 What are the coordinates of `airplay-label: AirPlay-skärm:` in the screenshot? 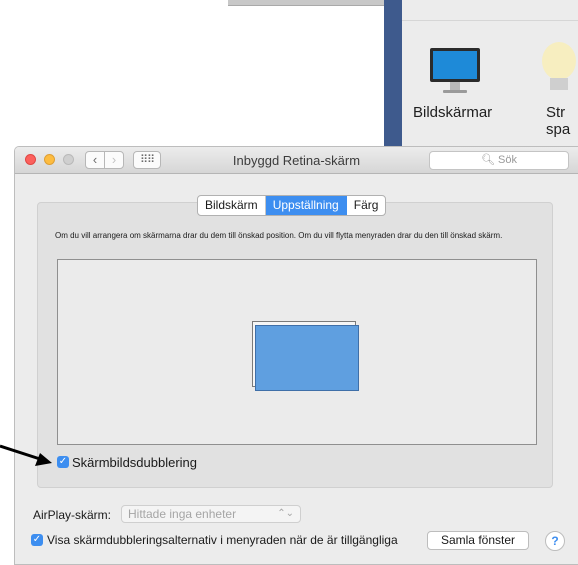 It's located at (72, 515).